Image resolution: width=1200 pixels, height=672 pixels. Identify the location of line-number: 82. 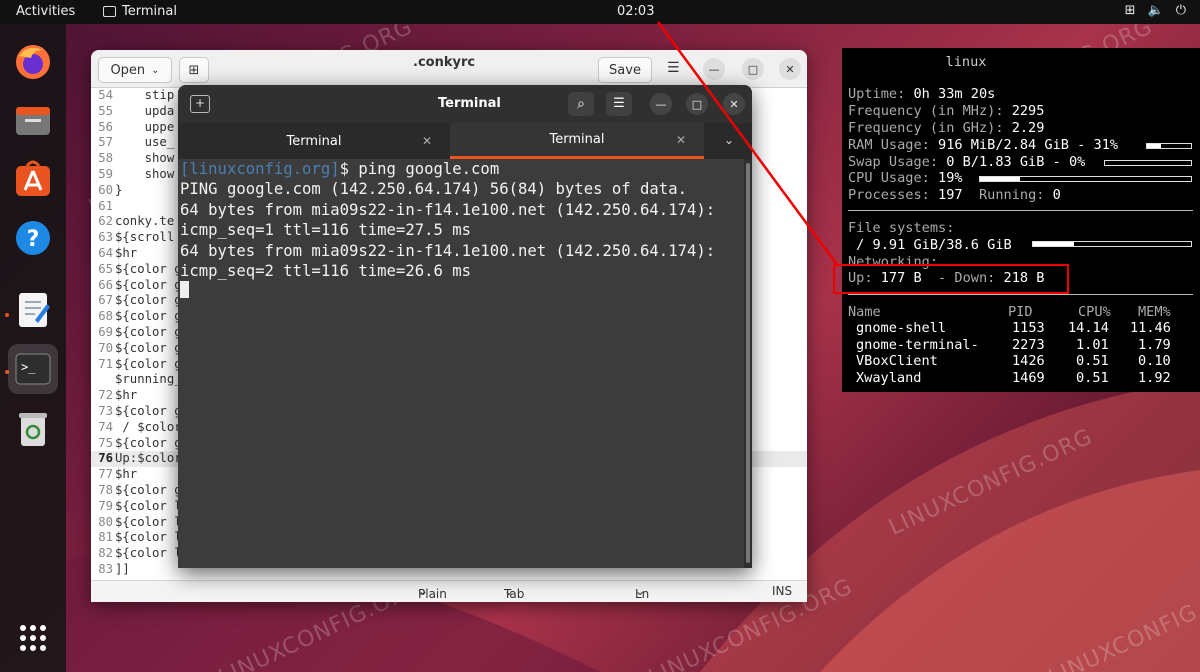
(105, 553).